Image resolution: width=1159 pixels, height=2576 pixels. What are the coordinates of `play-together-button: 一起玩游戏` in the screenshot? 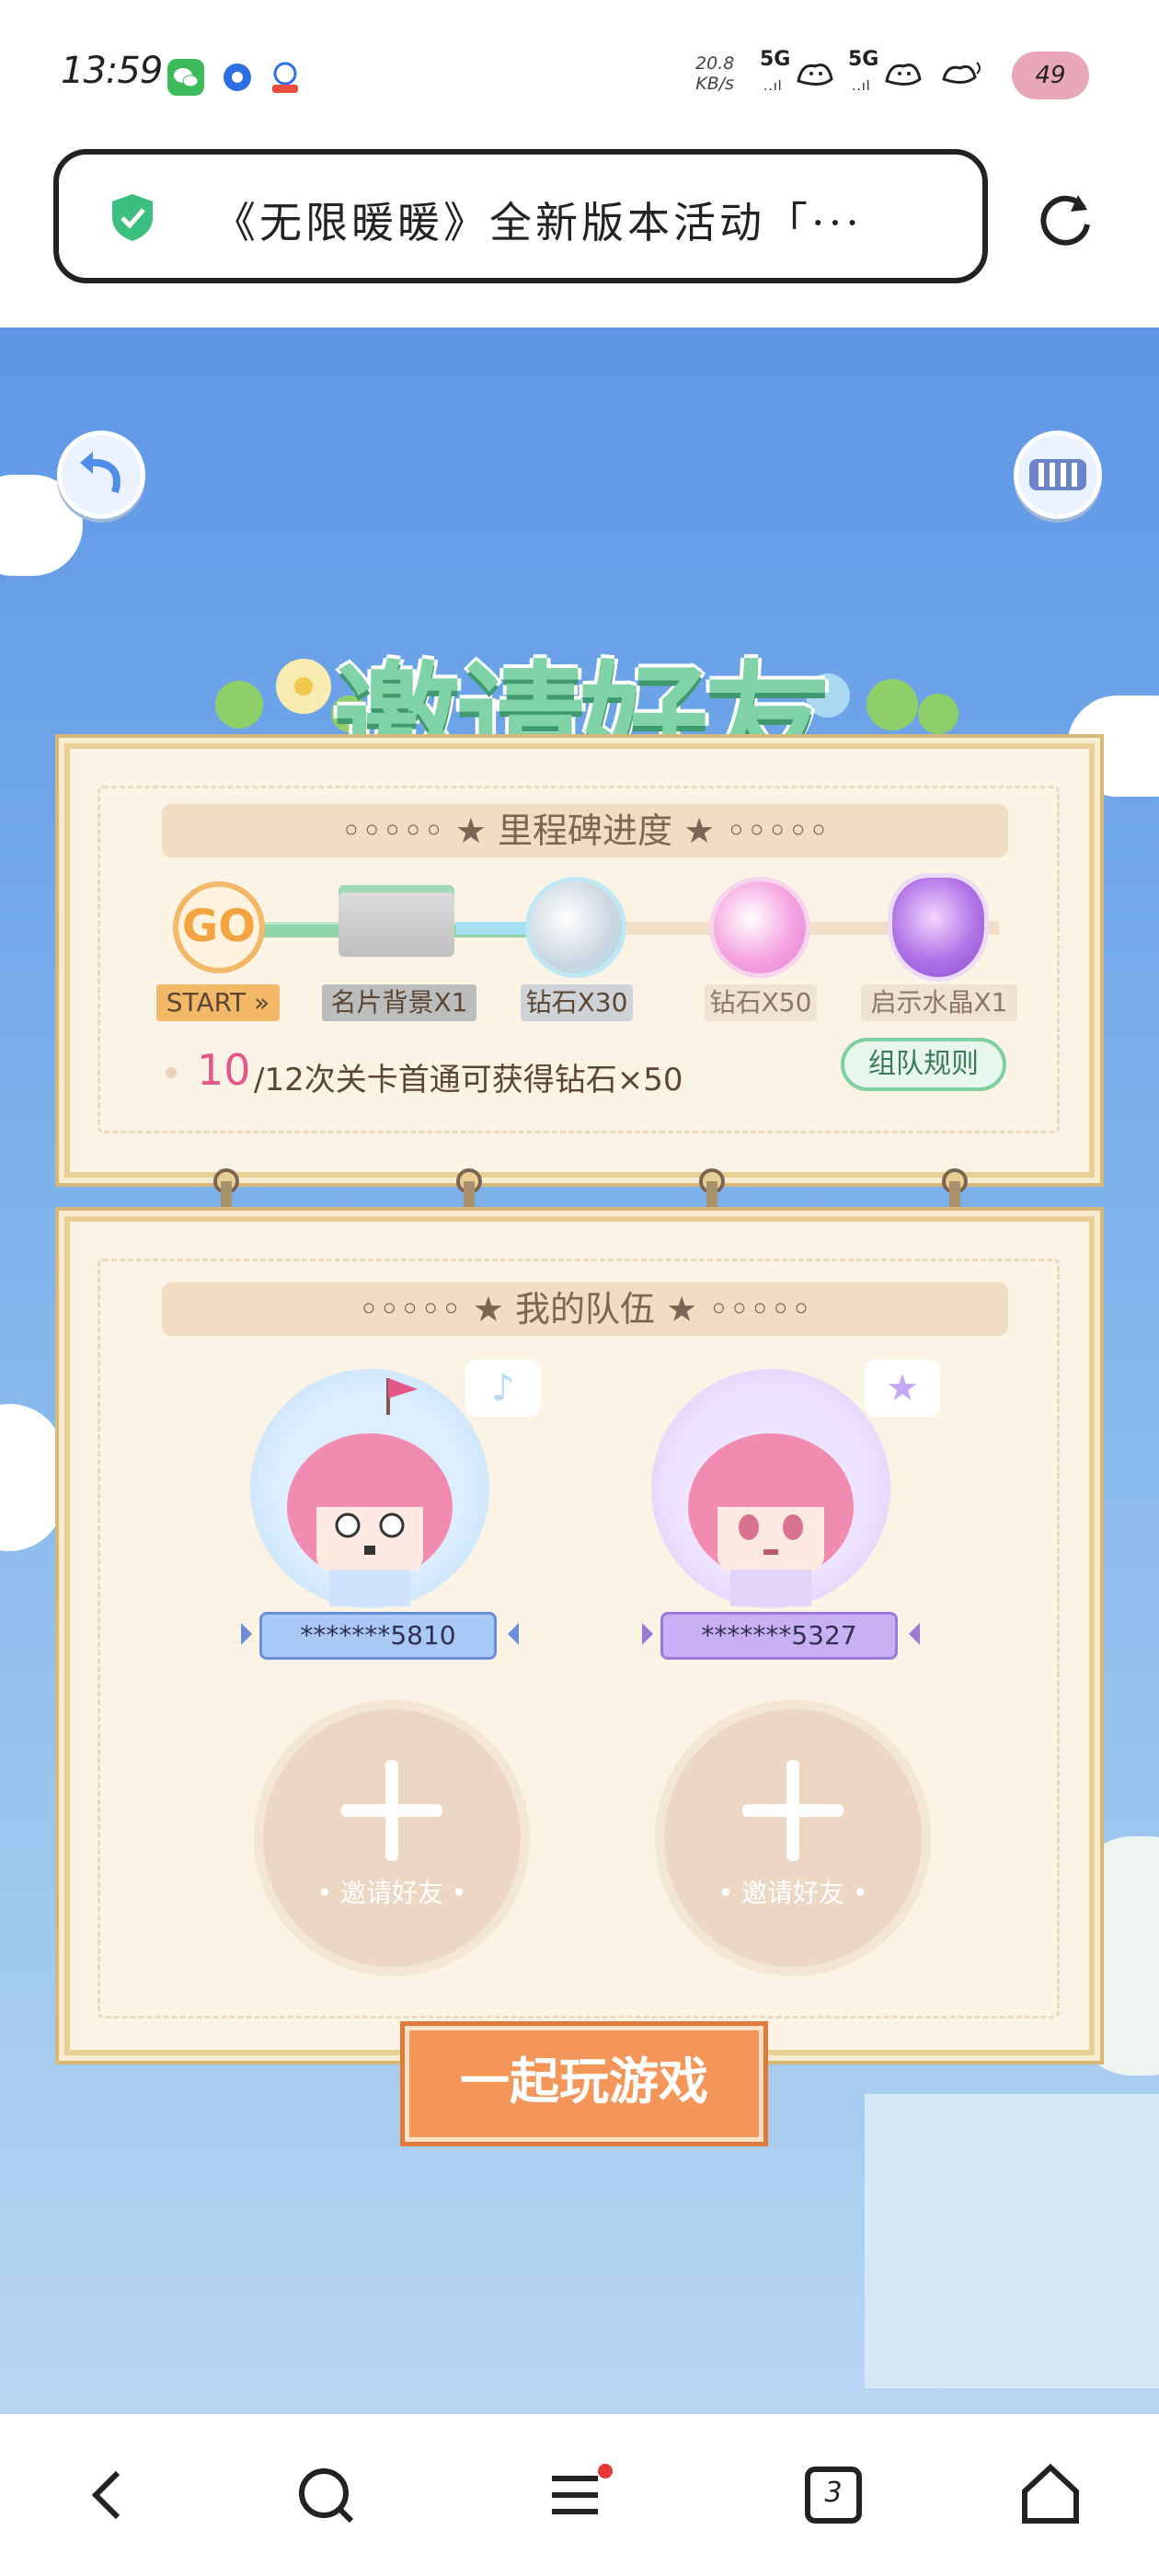 It's located at (584, 2084).